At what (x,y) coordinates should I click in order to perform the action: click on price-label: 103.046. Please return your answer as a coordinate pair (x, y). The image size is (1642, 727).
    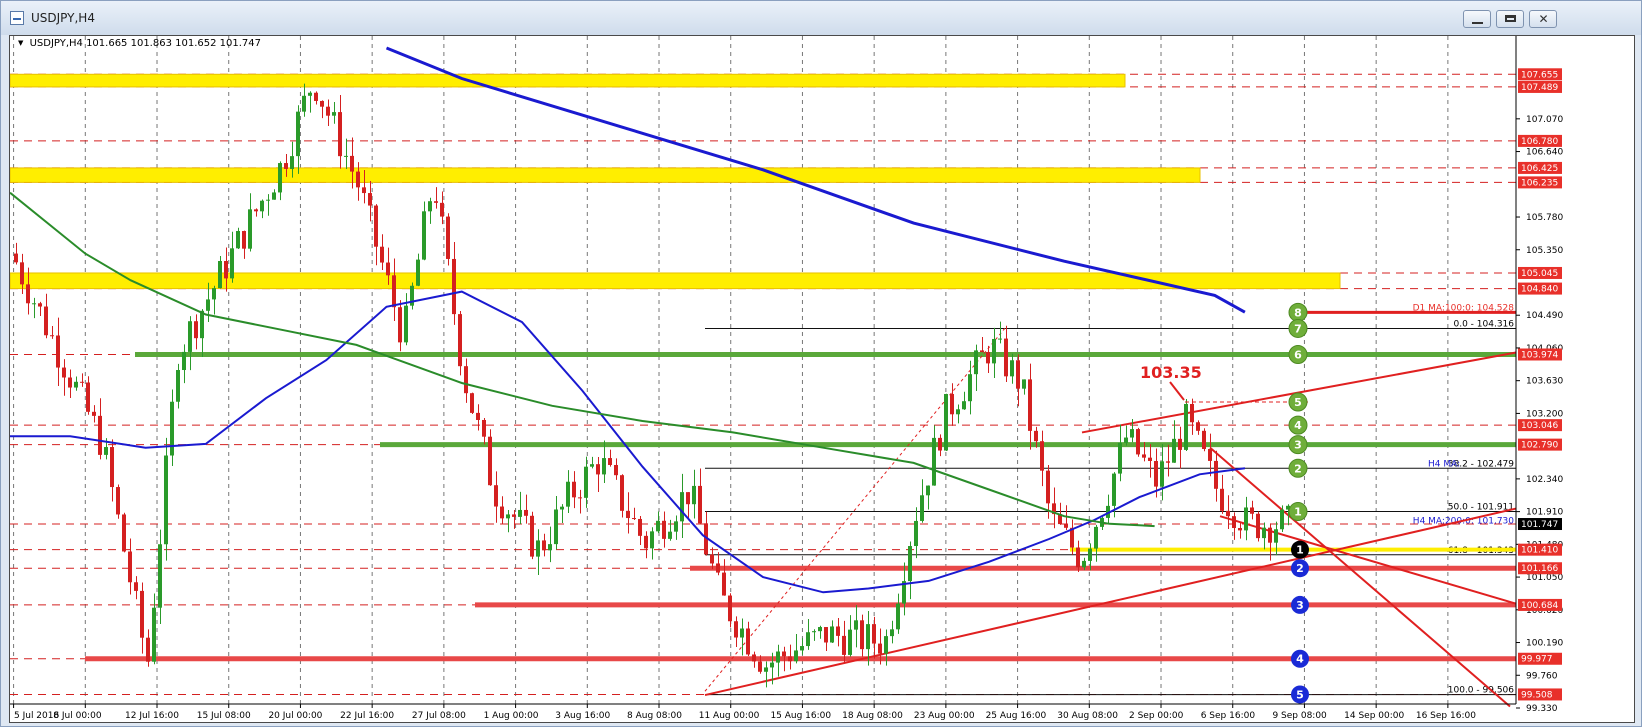
    Looking at the image, I should click on (1539, 426).